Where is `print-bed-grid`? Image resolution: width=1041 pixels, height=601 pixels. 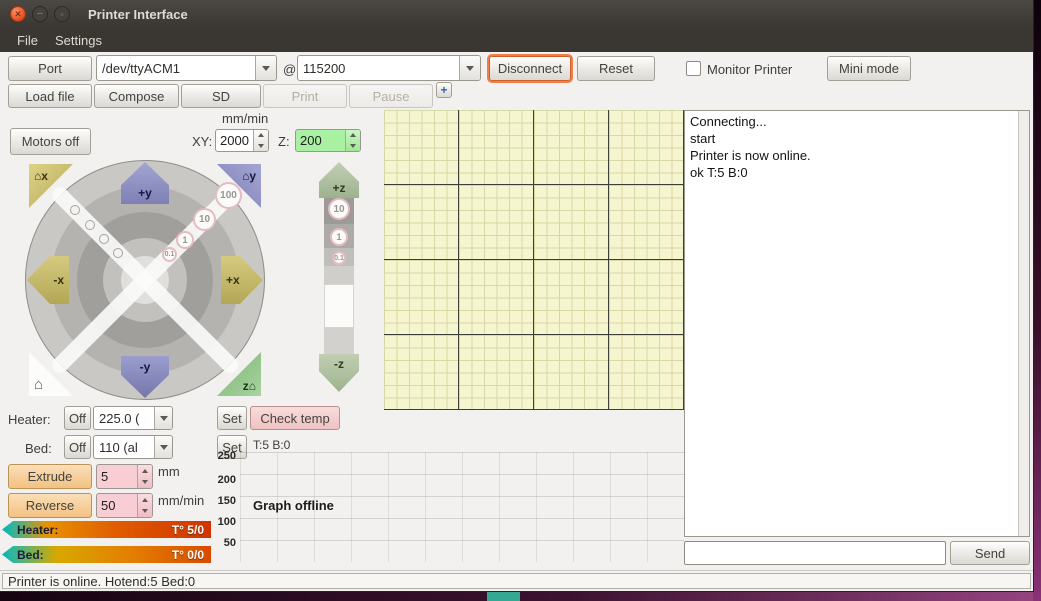 print-bed-grid is located at coordinates (534, 260).